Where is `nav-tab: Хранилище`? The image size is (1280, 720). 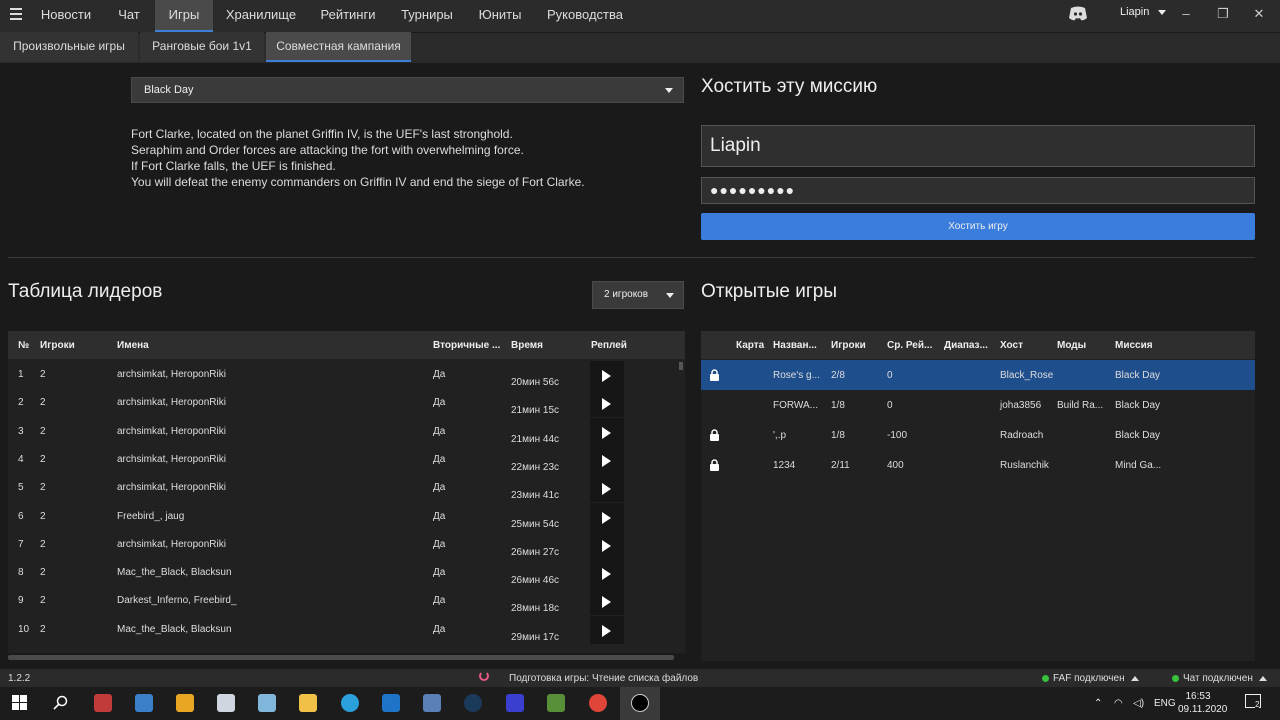
nav-tab: Хранилище is located at coordinates (261, 16).